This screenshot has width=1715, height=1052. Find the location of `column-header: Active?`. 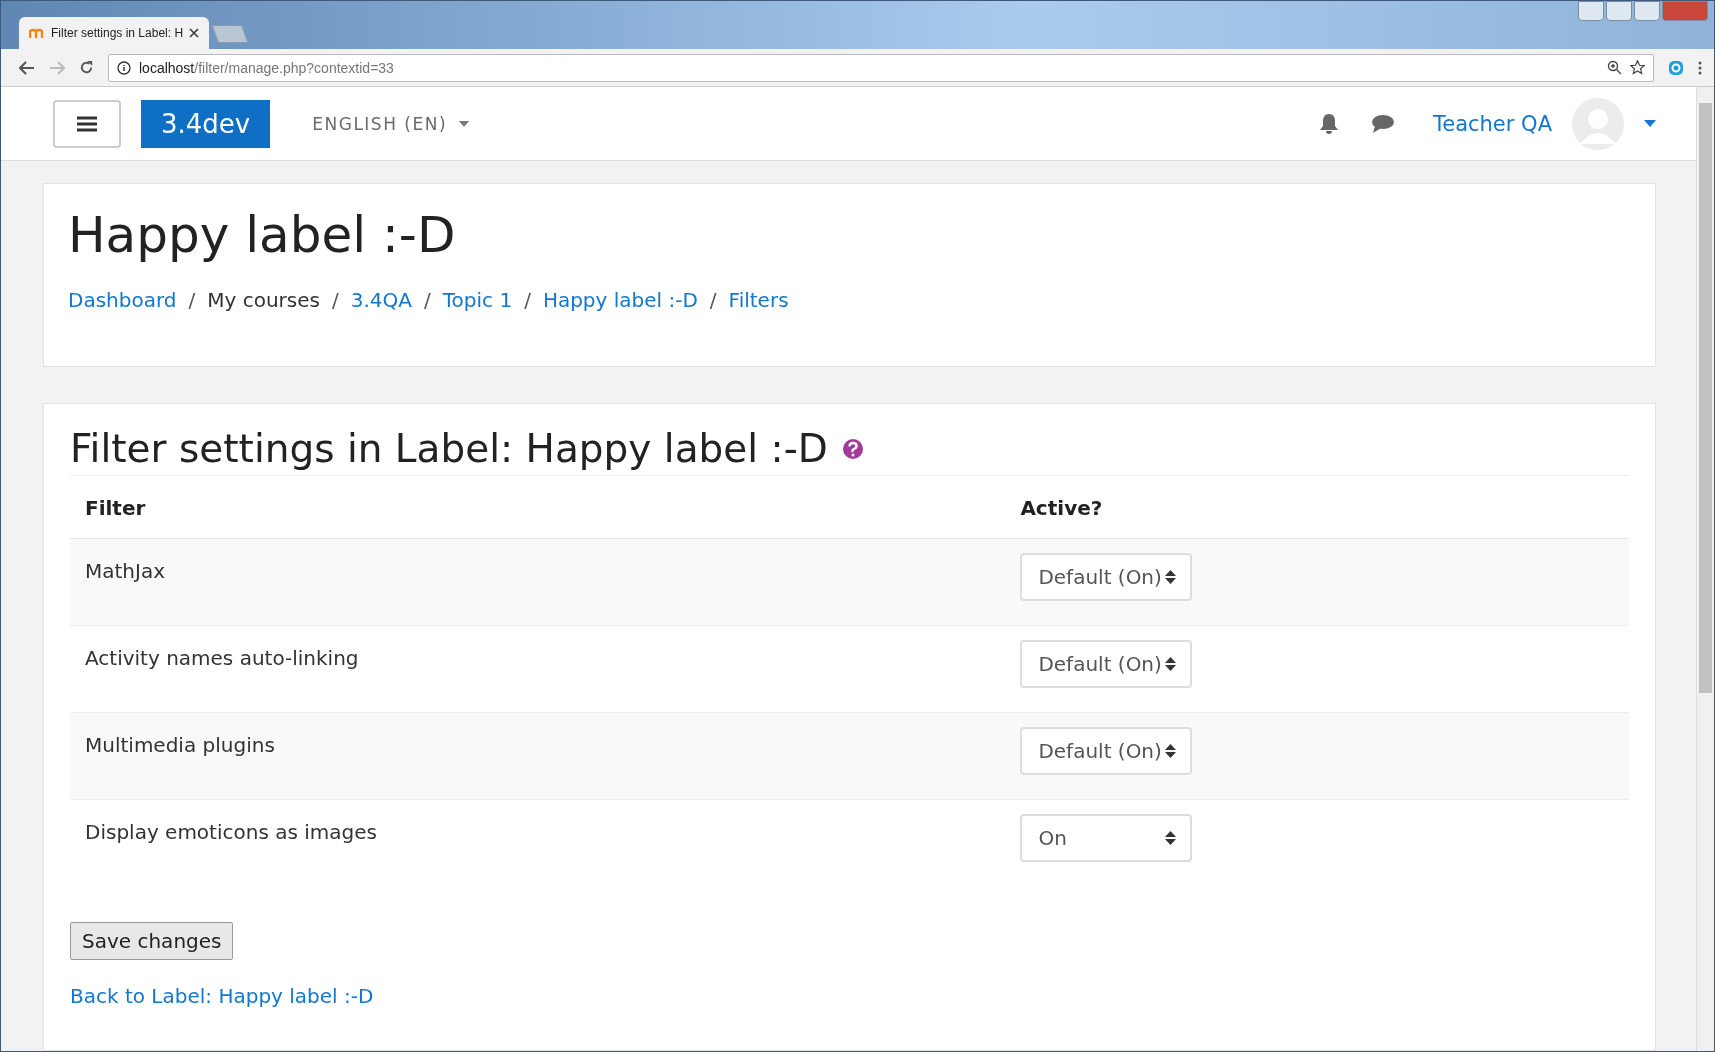

column-header: Active? is located at coordinates (1317, 508).